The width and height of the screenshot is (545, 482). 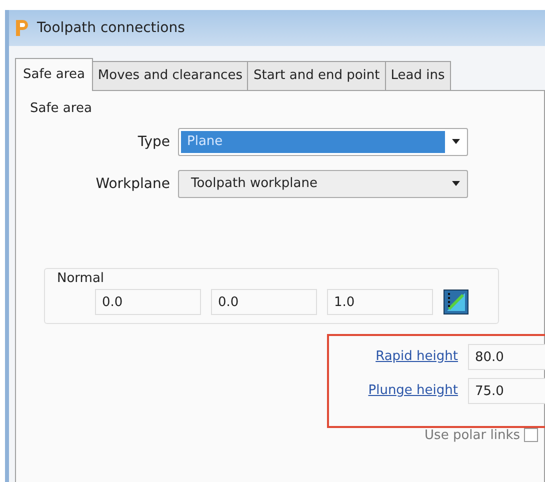 I want to click on dropdown: Toolpath workplane, so click(x=323, y=184).